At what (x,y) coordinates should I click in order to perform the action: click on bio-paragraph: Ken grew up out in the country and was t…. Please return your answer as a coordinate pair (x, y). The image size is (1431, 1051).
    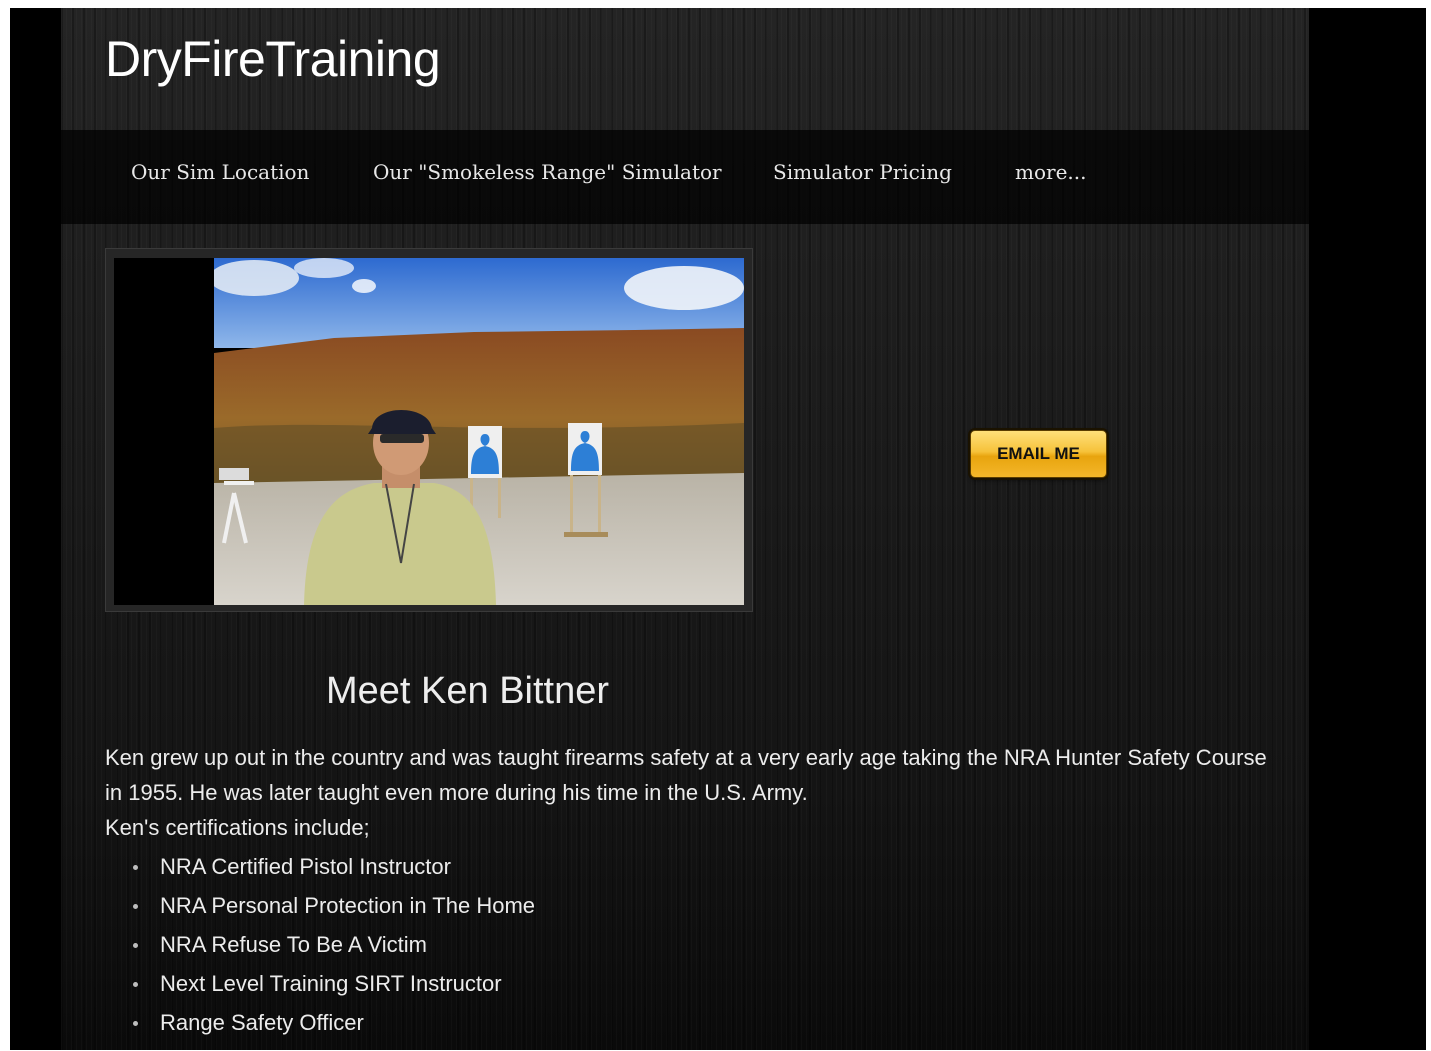
    Looking at the image, I should click on (686, 775).